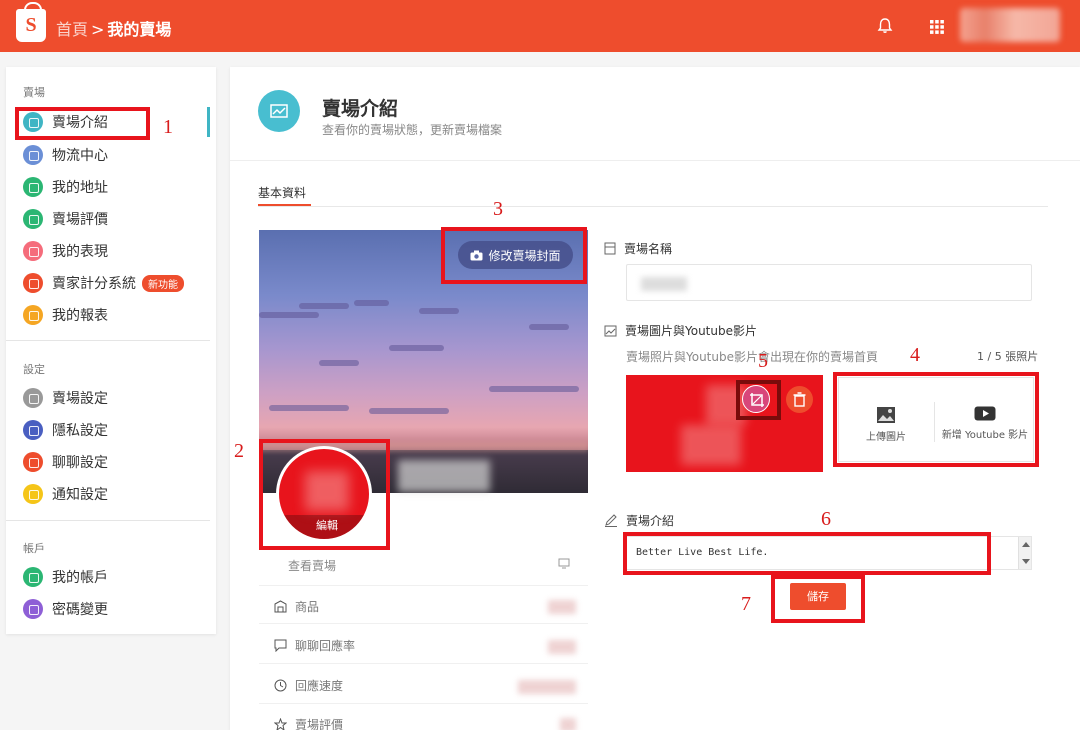 This screenshot has height=730, width=1080. What do you see at coordinates (80, 188) in the screenshot?
I see `sidebar-item-label: 我的地址` at bounding box center [80, 188].